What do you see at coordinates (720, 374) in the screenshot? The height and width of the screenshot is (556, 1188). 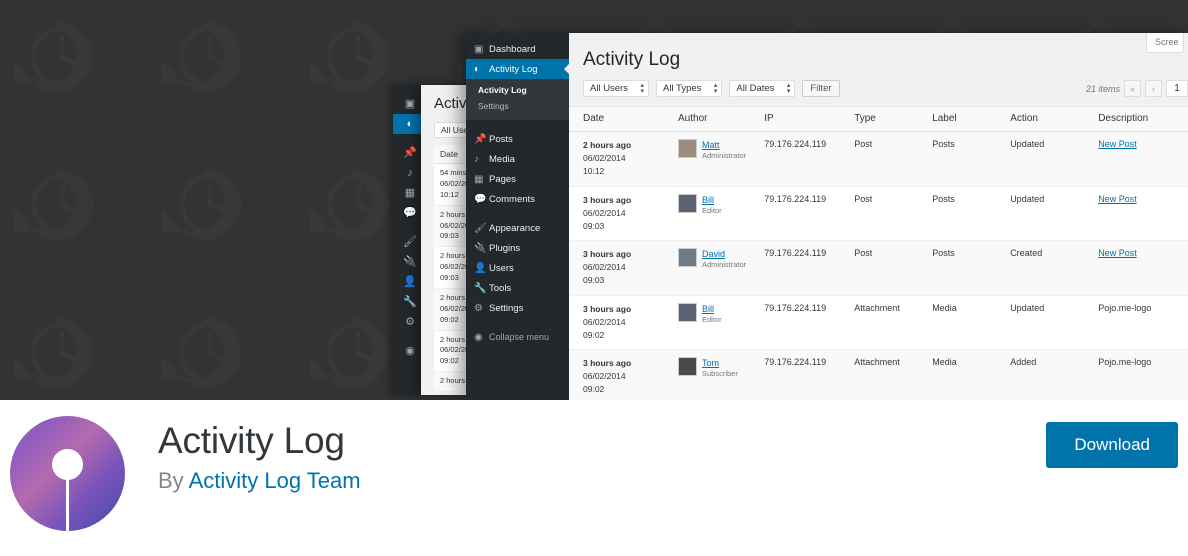 I see `author-role: Subscriber` at bounding box center [720, 374].